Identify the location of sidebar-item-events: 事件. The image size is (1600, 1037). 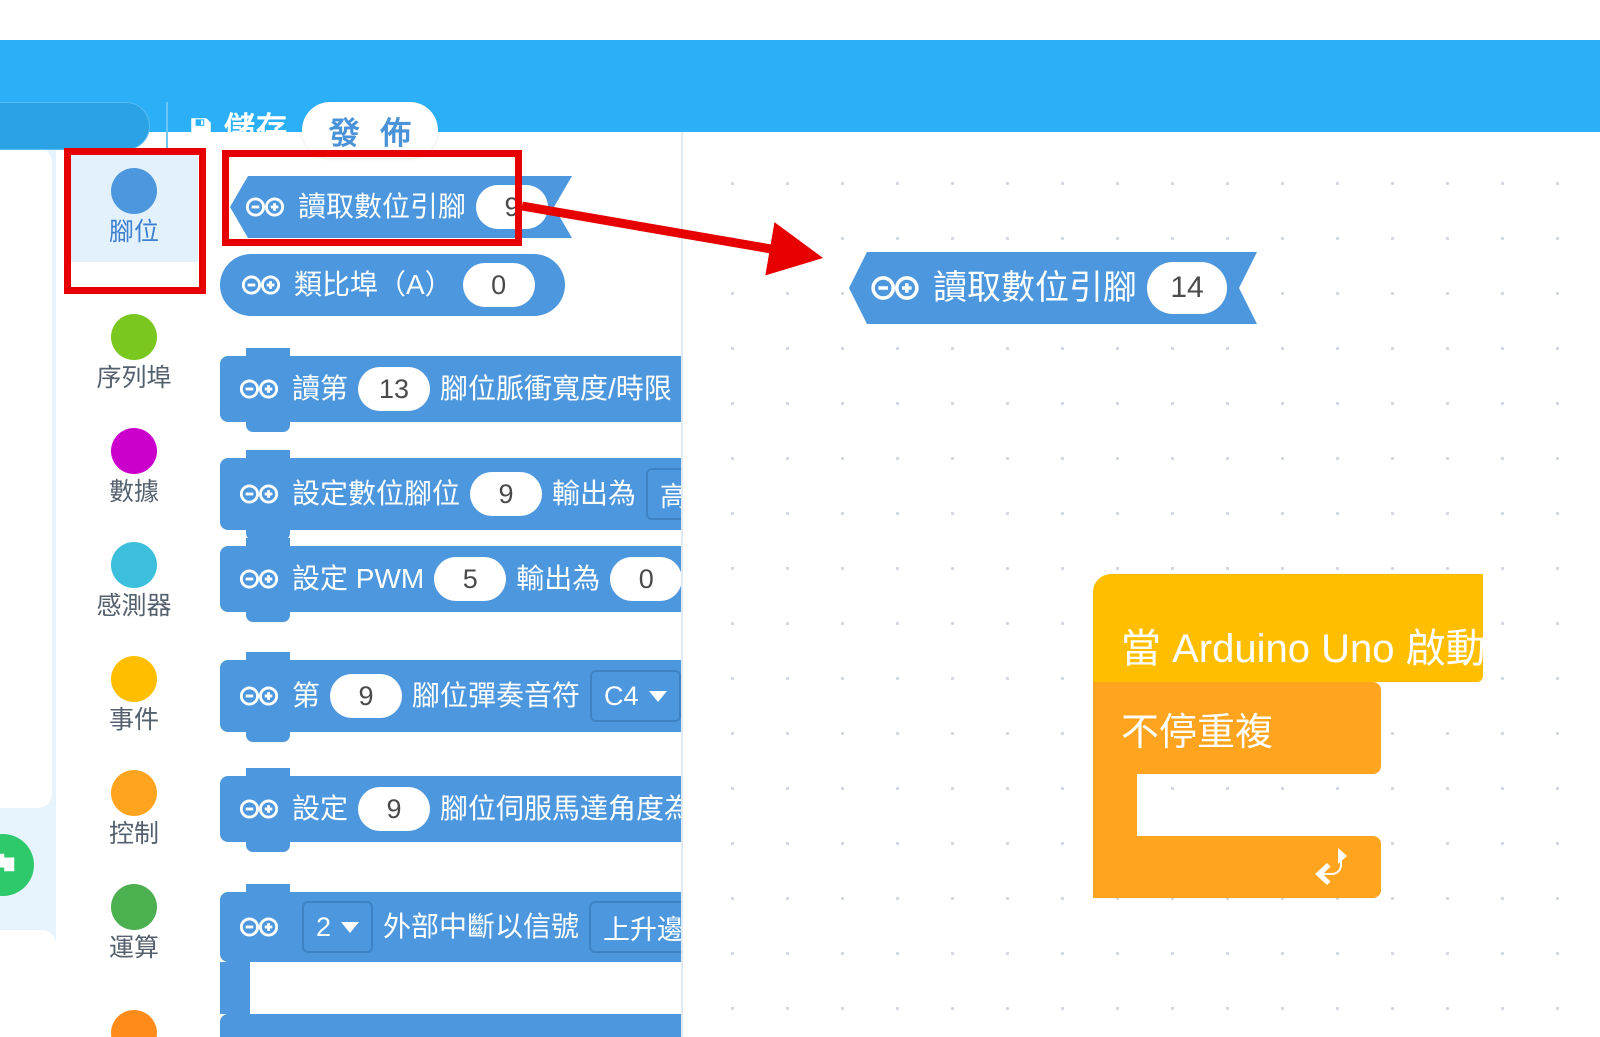
(134, 694).